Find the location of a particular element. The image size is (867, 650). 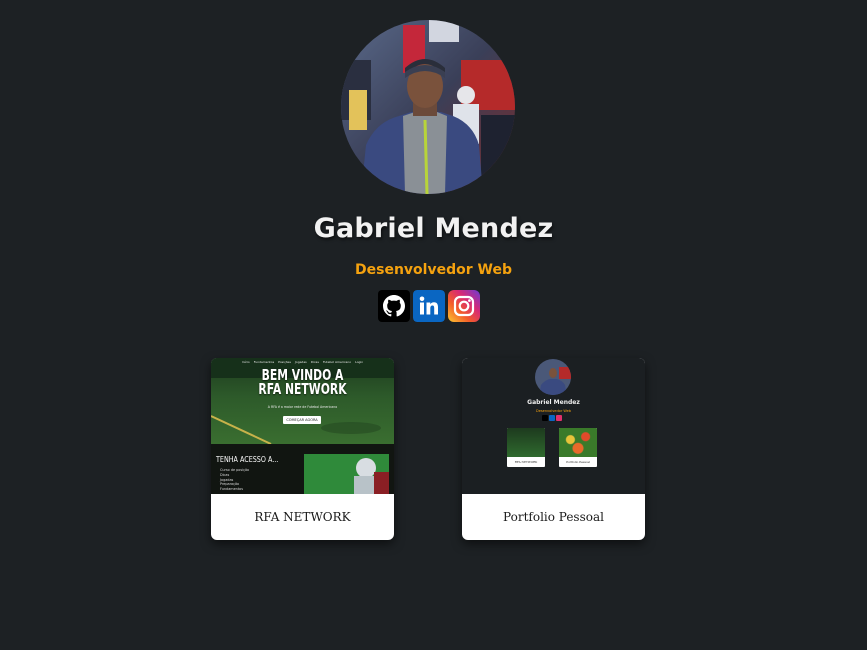

instagram-link is located at coordinates (464, 306).